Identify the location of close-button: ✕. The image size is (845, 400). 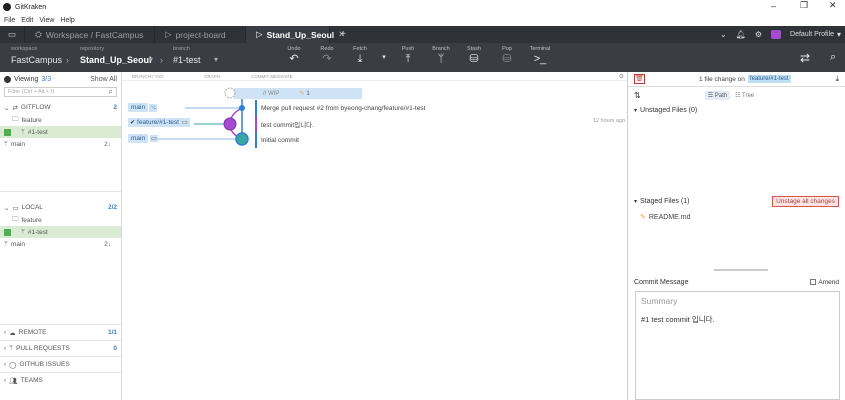
(833, 5).